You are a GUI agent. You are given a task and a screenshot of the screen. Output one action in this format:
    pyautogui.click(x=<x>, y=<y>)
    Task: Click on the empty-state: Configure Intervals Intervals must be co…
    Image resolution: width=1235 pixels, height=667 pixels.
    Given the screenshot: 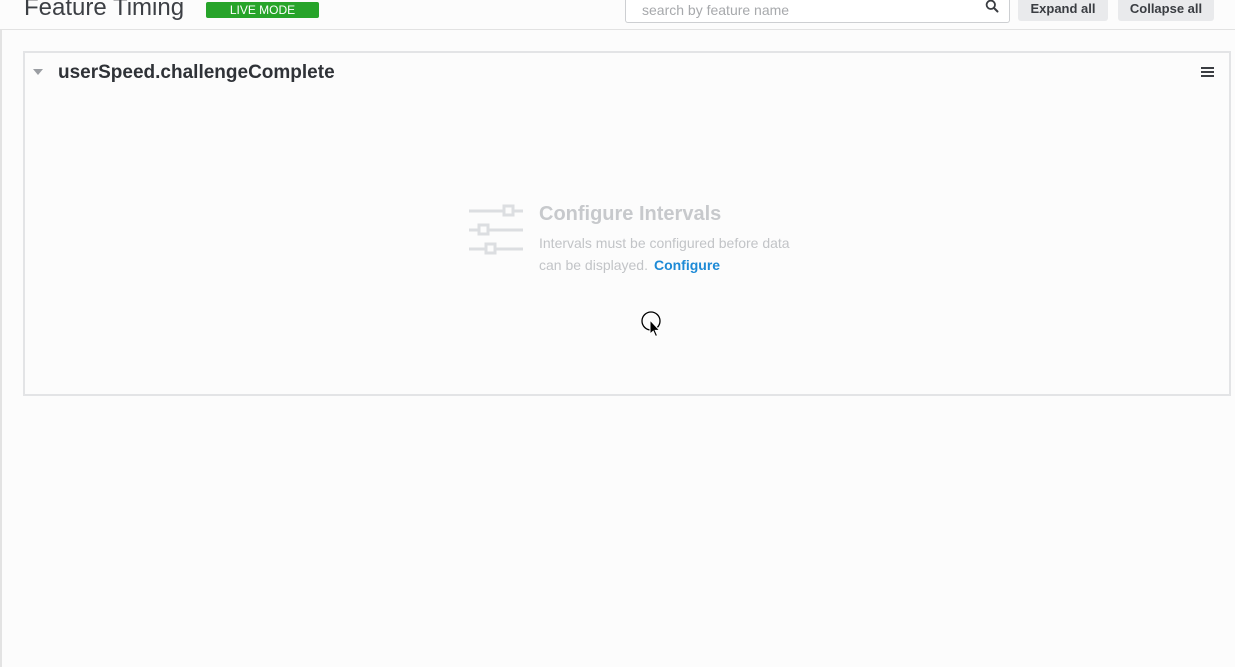 What is the action you would take?
    pyautogui.click(x=649, y=241)
    